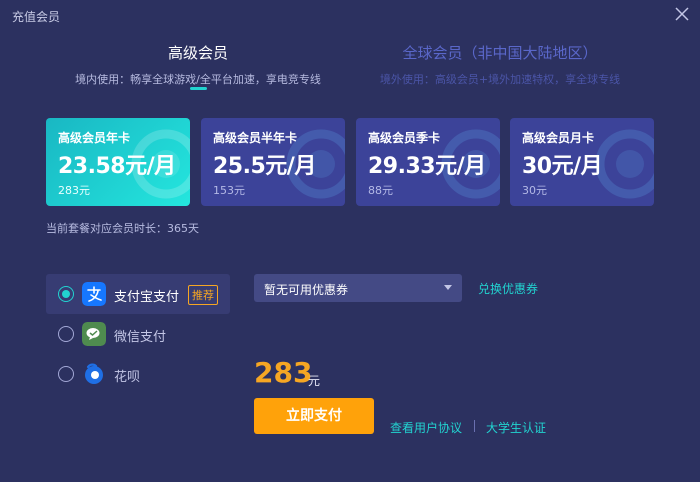  Describe the element at coordinates (448, 287) in the screenshot. I see `chevron-down-icon` at that location.